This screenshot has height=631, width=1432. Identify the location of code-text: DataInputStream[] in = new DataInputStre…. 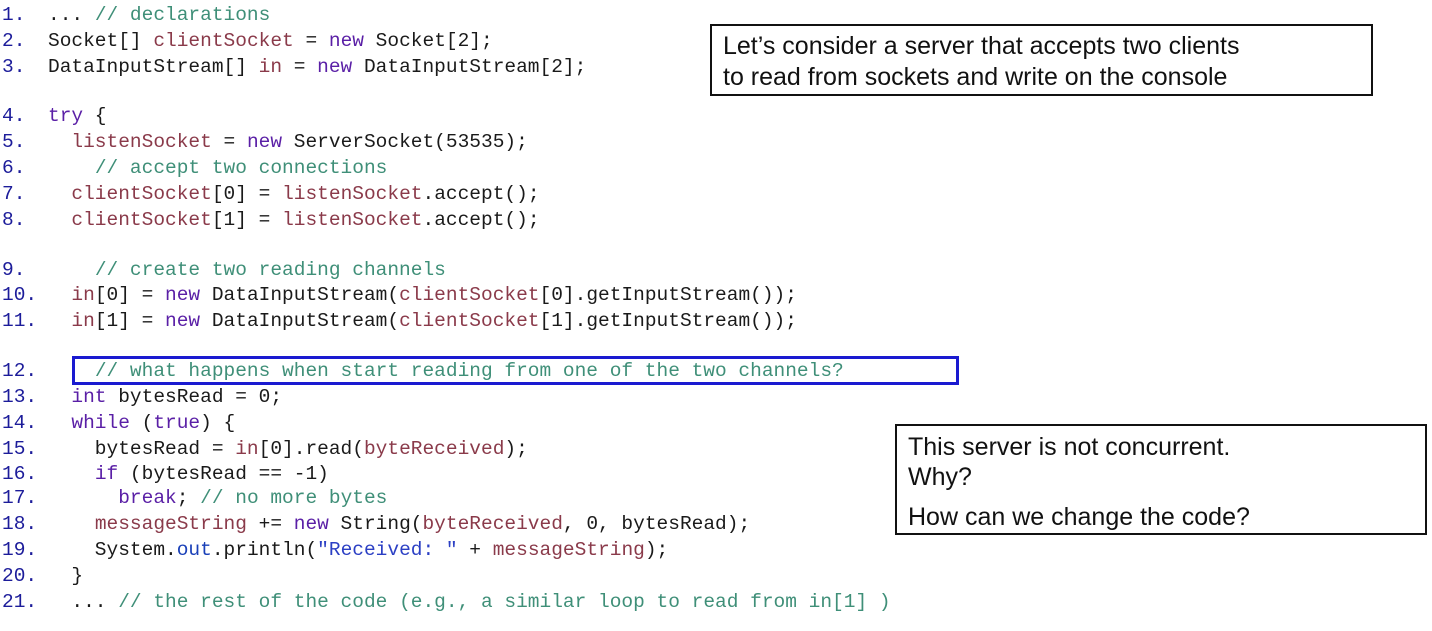
(317, 67).